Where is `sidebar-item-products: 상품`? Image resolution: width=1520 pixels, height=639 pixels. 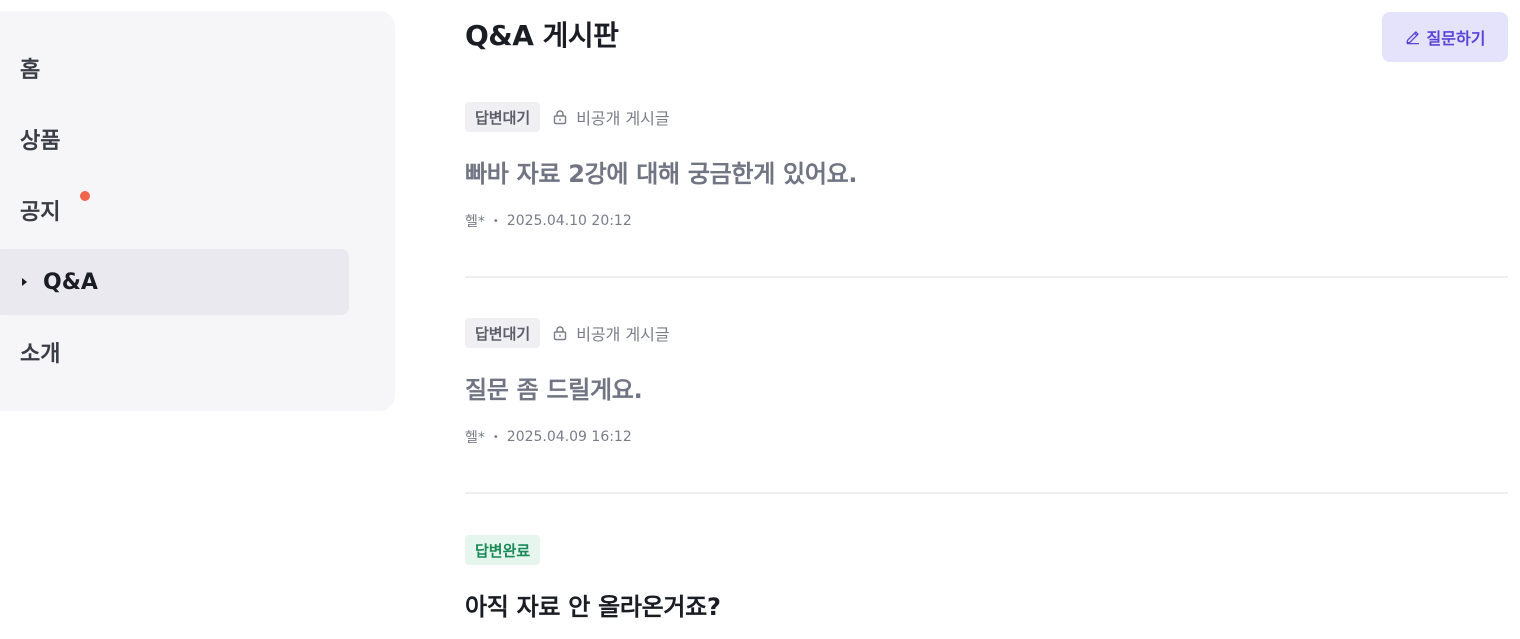 sidebar-item-products: 상품 is located at coordinates (174, 139).